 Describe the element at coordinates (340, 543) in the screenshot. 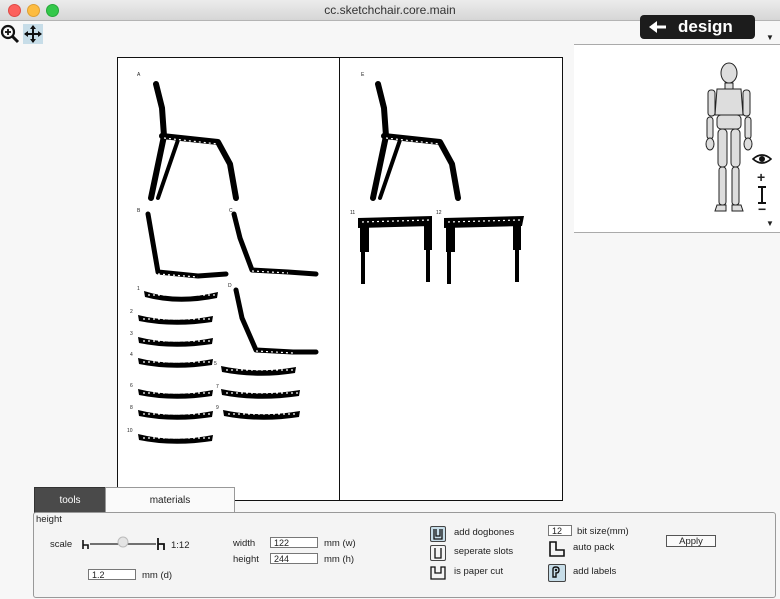

I see `width-unit: mm (w)` at that location.